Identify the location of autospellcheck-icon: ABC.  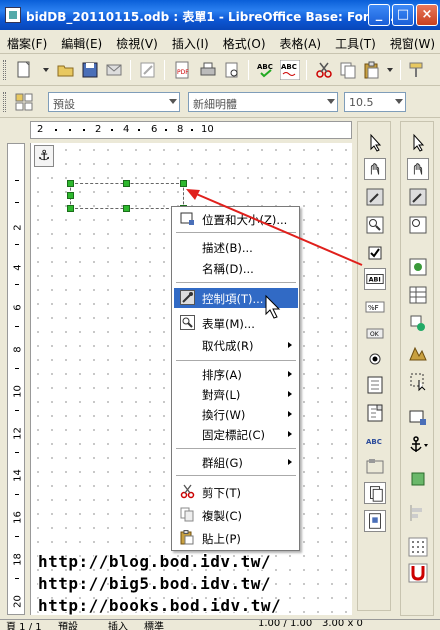
(290, 70).